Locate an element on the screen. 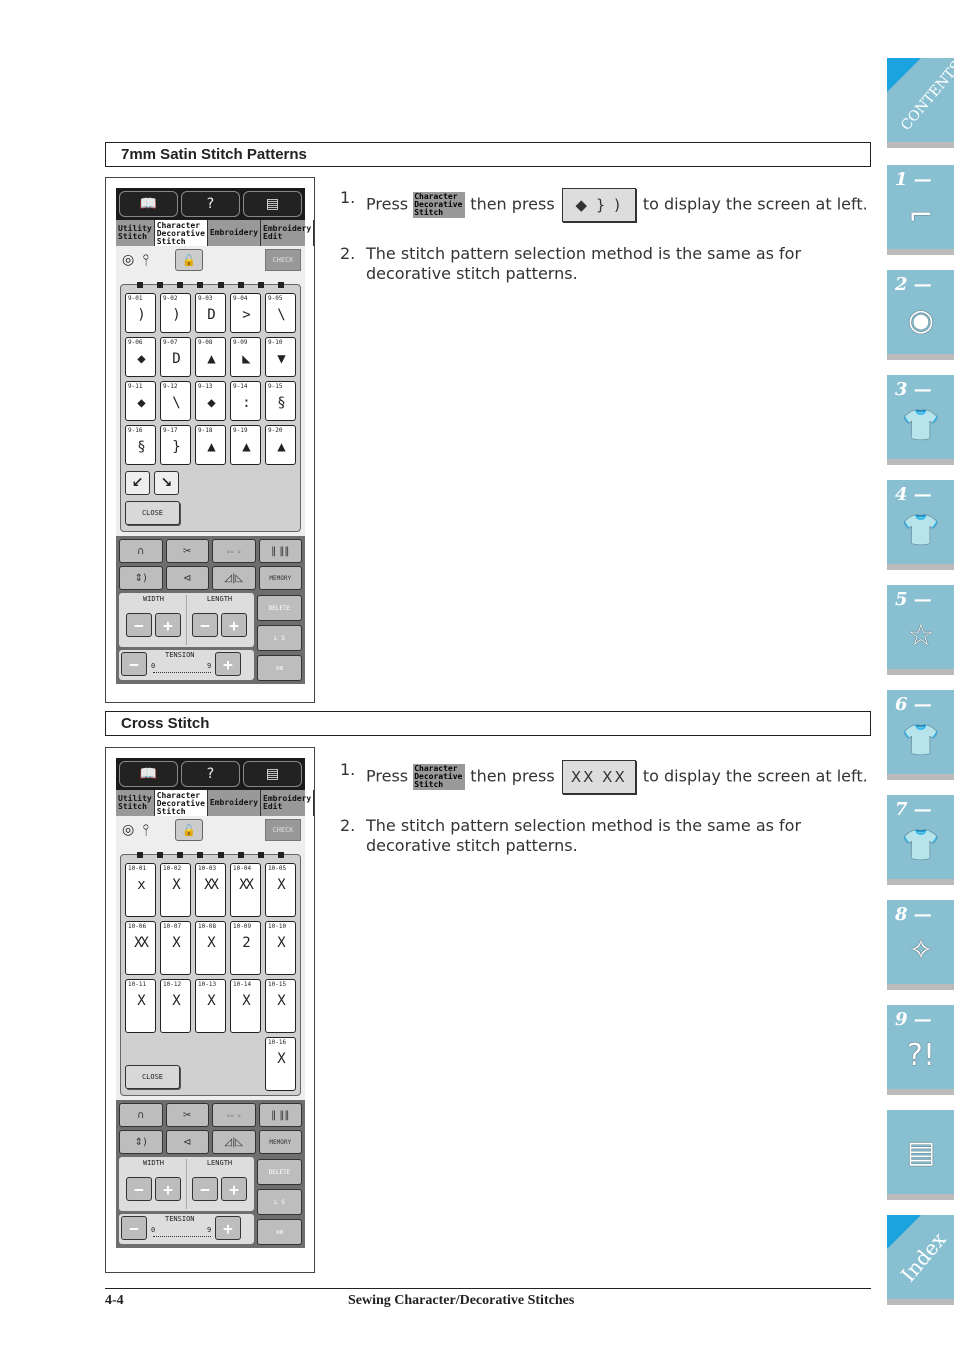  pattern-key: 10-14 X is located at coordinates (245, 1006).